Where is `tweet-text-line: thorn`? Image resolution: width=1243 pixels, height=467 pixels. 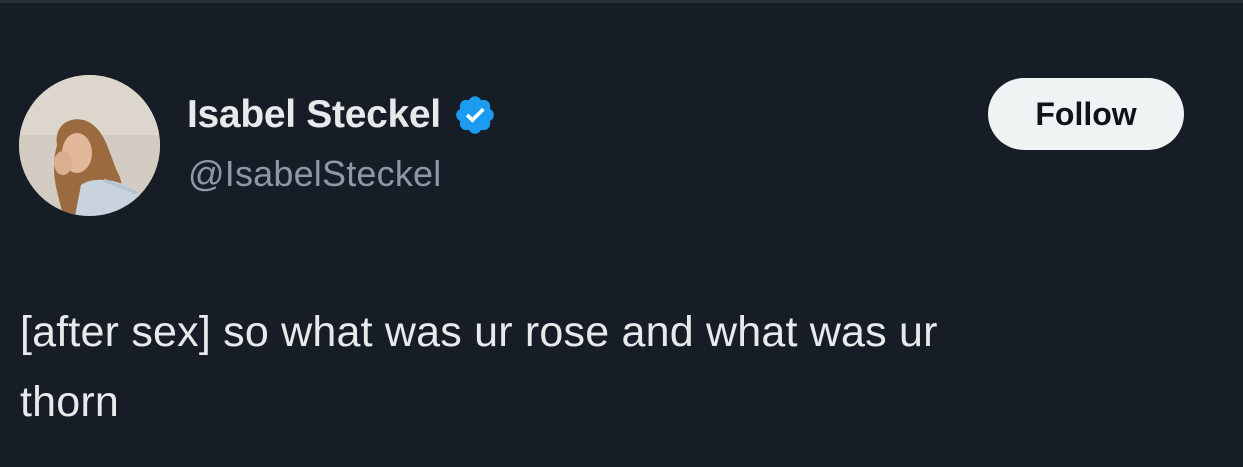 tweet-text-line: thorn is located at coordinates (70, 402).